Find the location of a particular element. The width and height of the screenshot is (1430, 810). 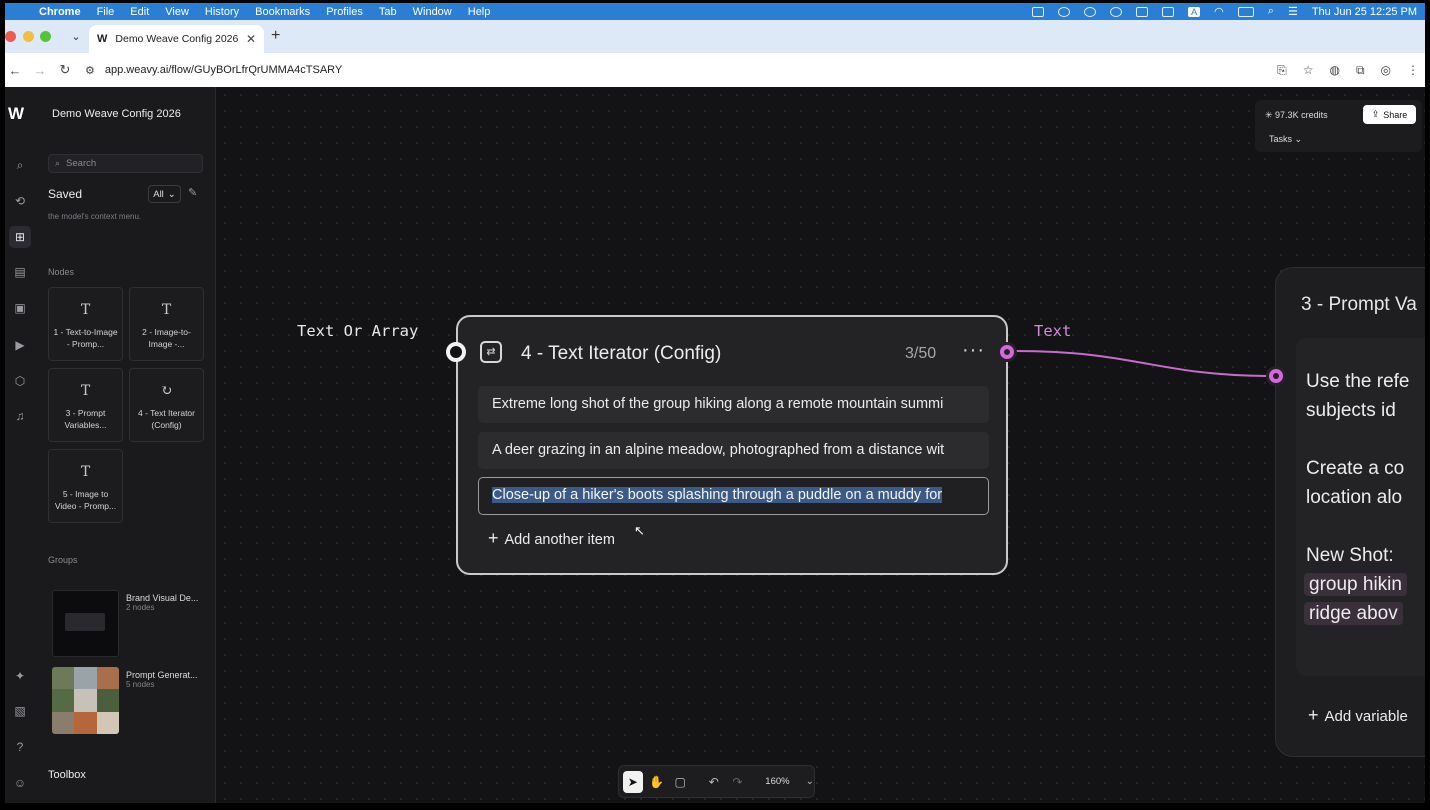

control-center-icon: ☰ is located at coordinates (1293, 11).